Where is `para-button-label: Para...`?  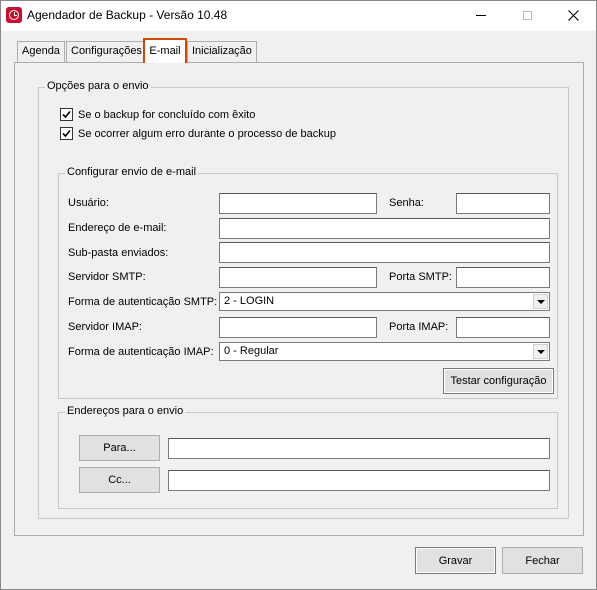 para-button-label: Para... is located at coordinates (119, 448).